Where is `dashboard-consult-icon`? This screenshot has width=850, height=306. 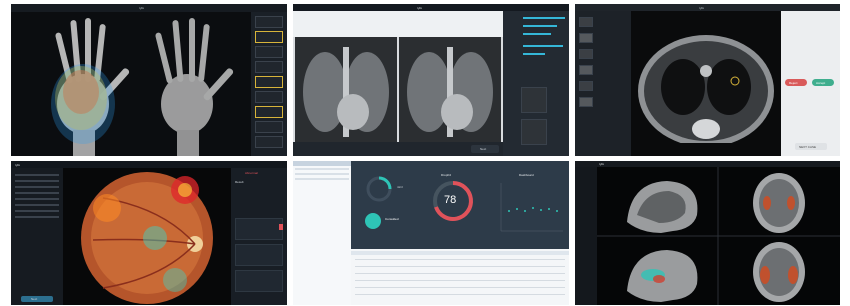
dashboard-consult-icon is located at coordinates (373, 221).